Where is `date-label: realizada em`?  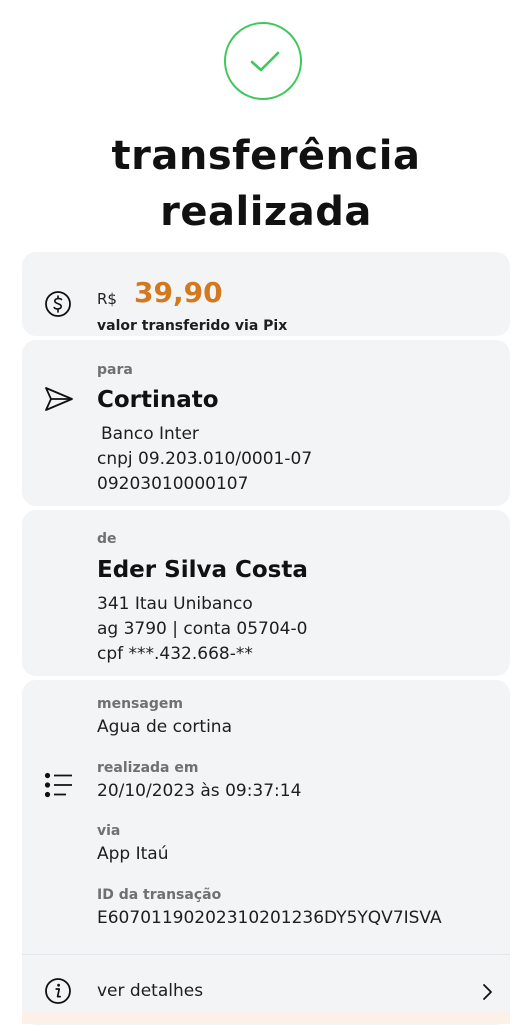
date-label: realizada em is located at coordinates (148, 768).